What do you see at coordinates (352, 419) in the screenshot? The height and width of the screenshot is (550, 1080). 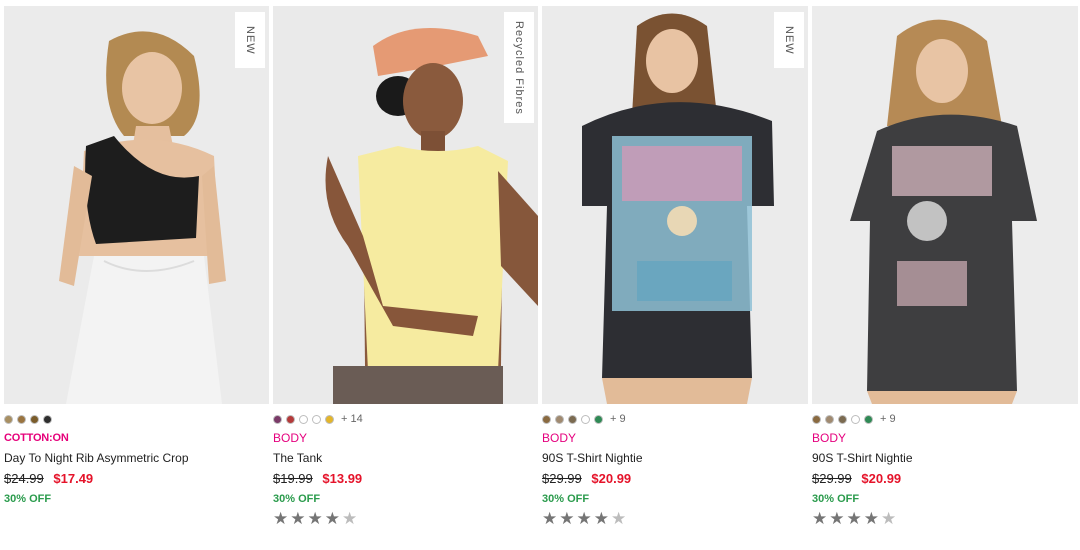 I see `more-colors-count: + 14` at bounding box center [352, 419].